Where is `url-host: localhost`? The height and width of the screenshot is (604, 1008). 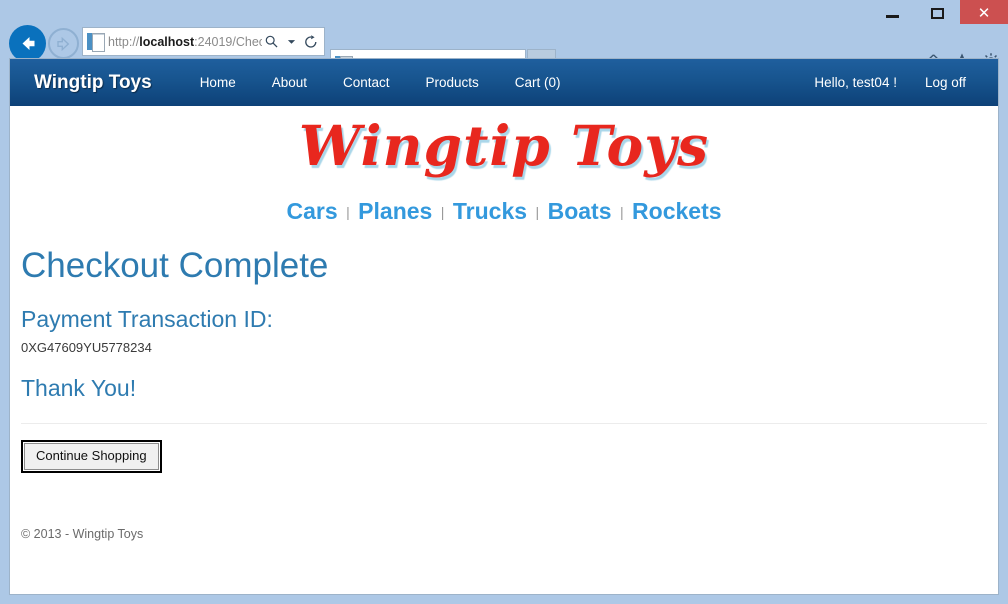
url-host: localhost is located at coordinates (167, 41).